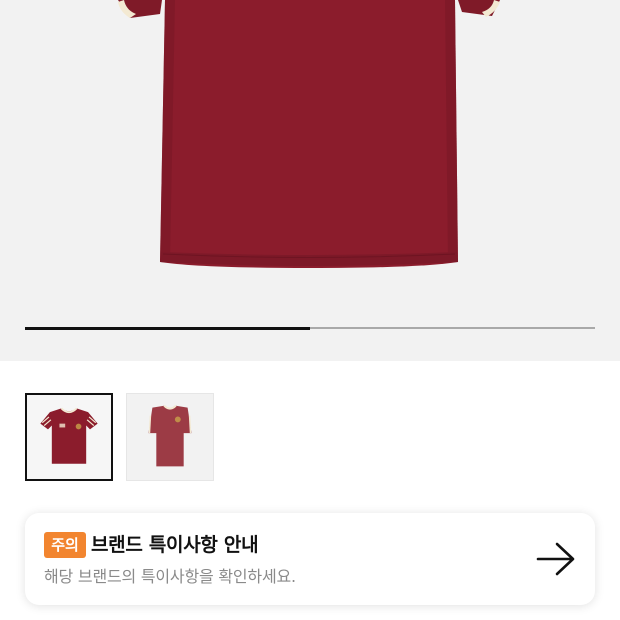  I want to click on tshirt-front-thumbnail-image, so click(69, 437).